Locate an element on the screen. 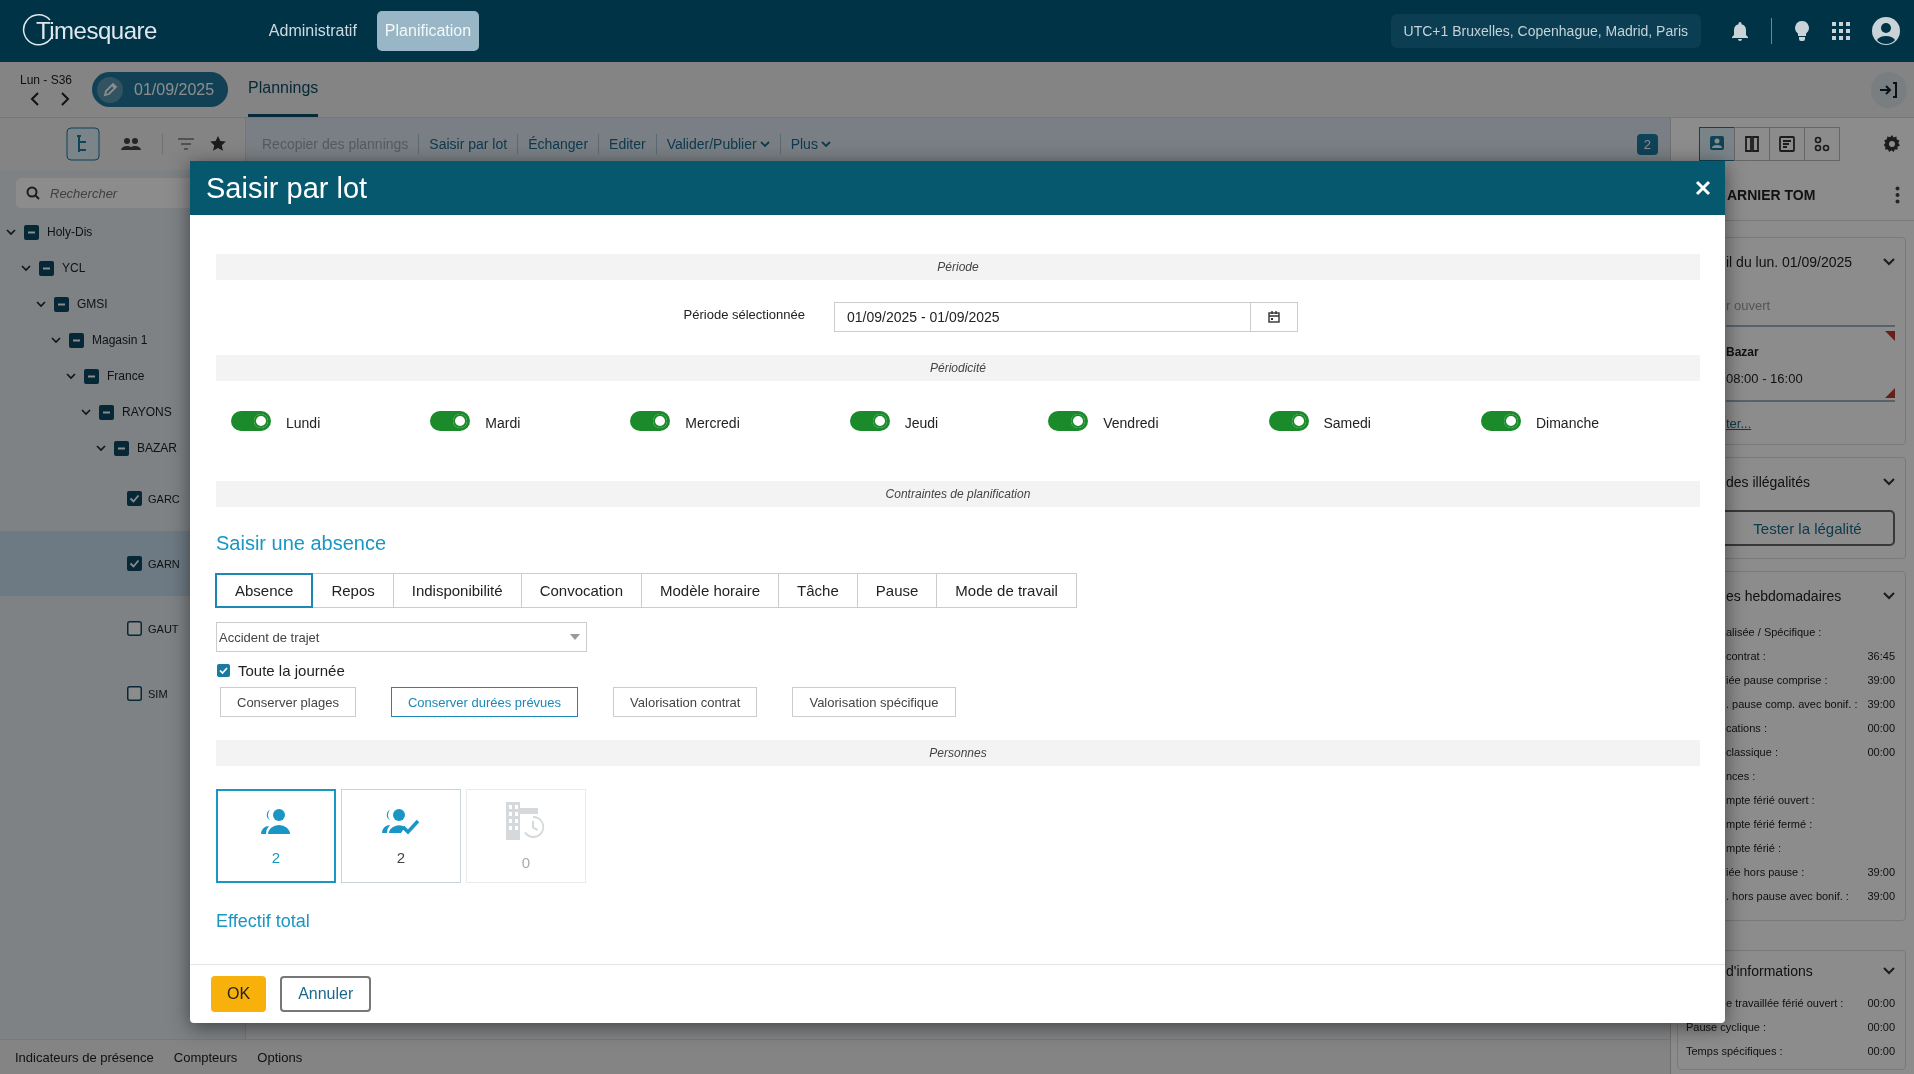  counter-value: 36:45 is located at coordinates (1881, 656).